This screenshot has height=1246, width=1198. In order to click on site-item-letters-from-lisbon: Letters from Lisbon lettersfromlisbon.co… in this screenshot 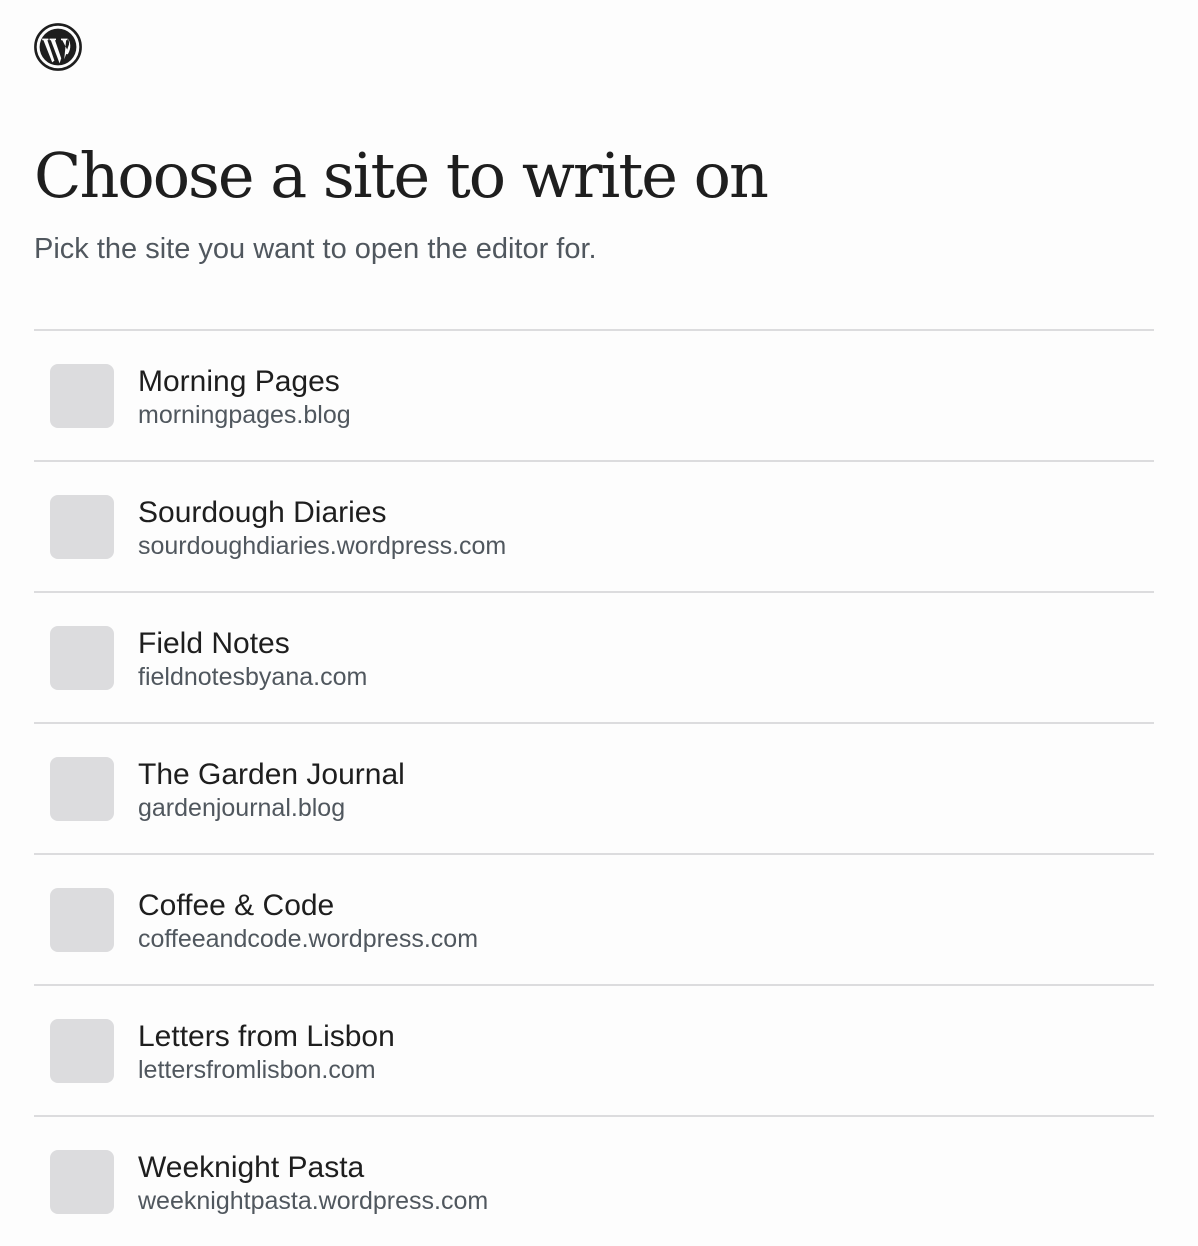, I will do `click(594, 1051)`.